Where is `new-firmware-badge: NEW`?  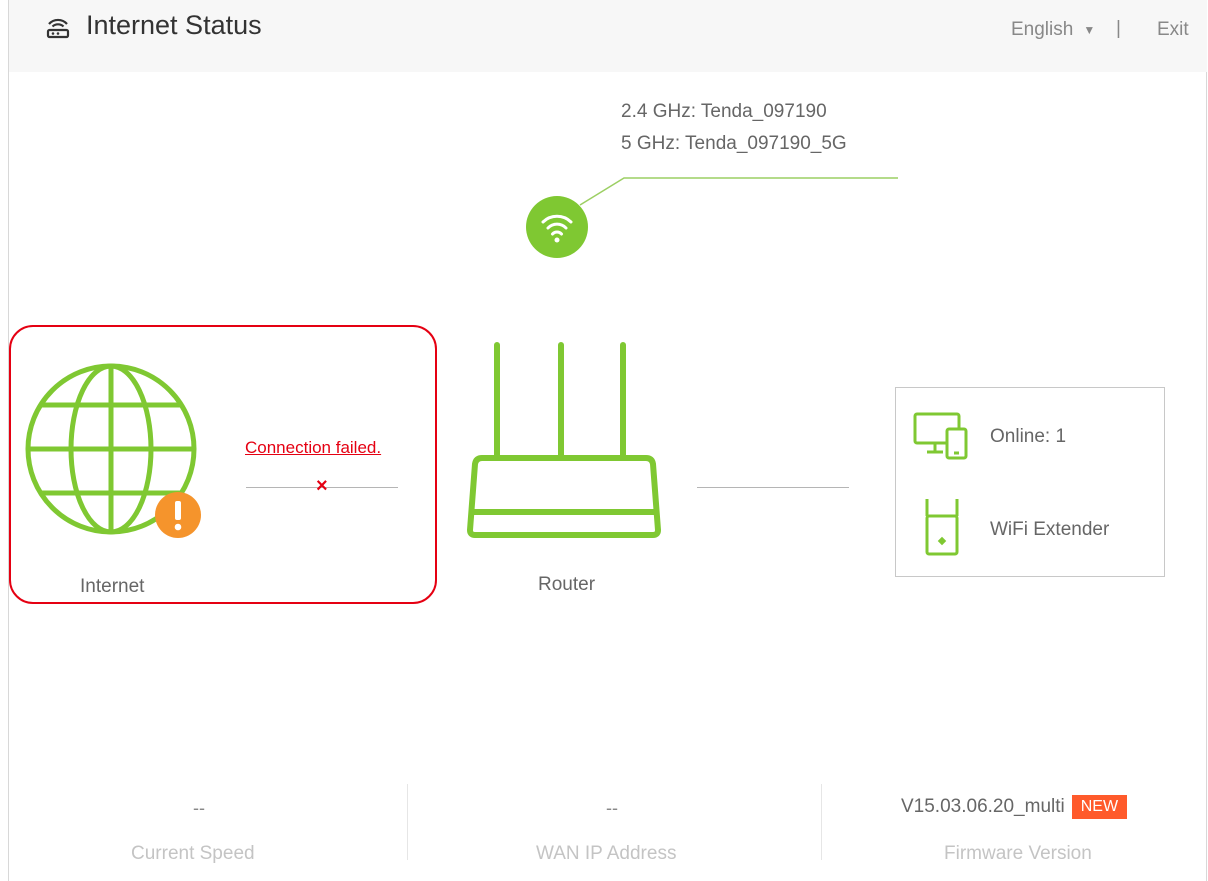 new-firmware-badge: NEW is located at coordinates (1099, 807).